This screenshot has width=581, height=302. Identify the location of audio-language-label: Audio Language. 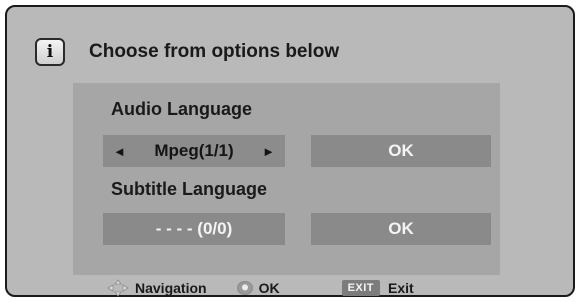
(181, 109).